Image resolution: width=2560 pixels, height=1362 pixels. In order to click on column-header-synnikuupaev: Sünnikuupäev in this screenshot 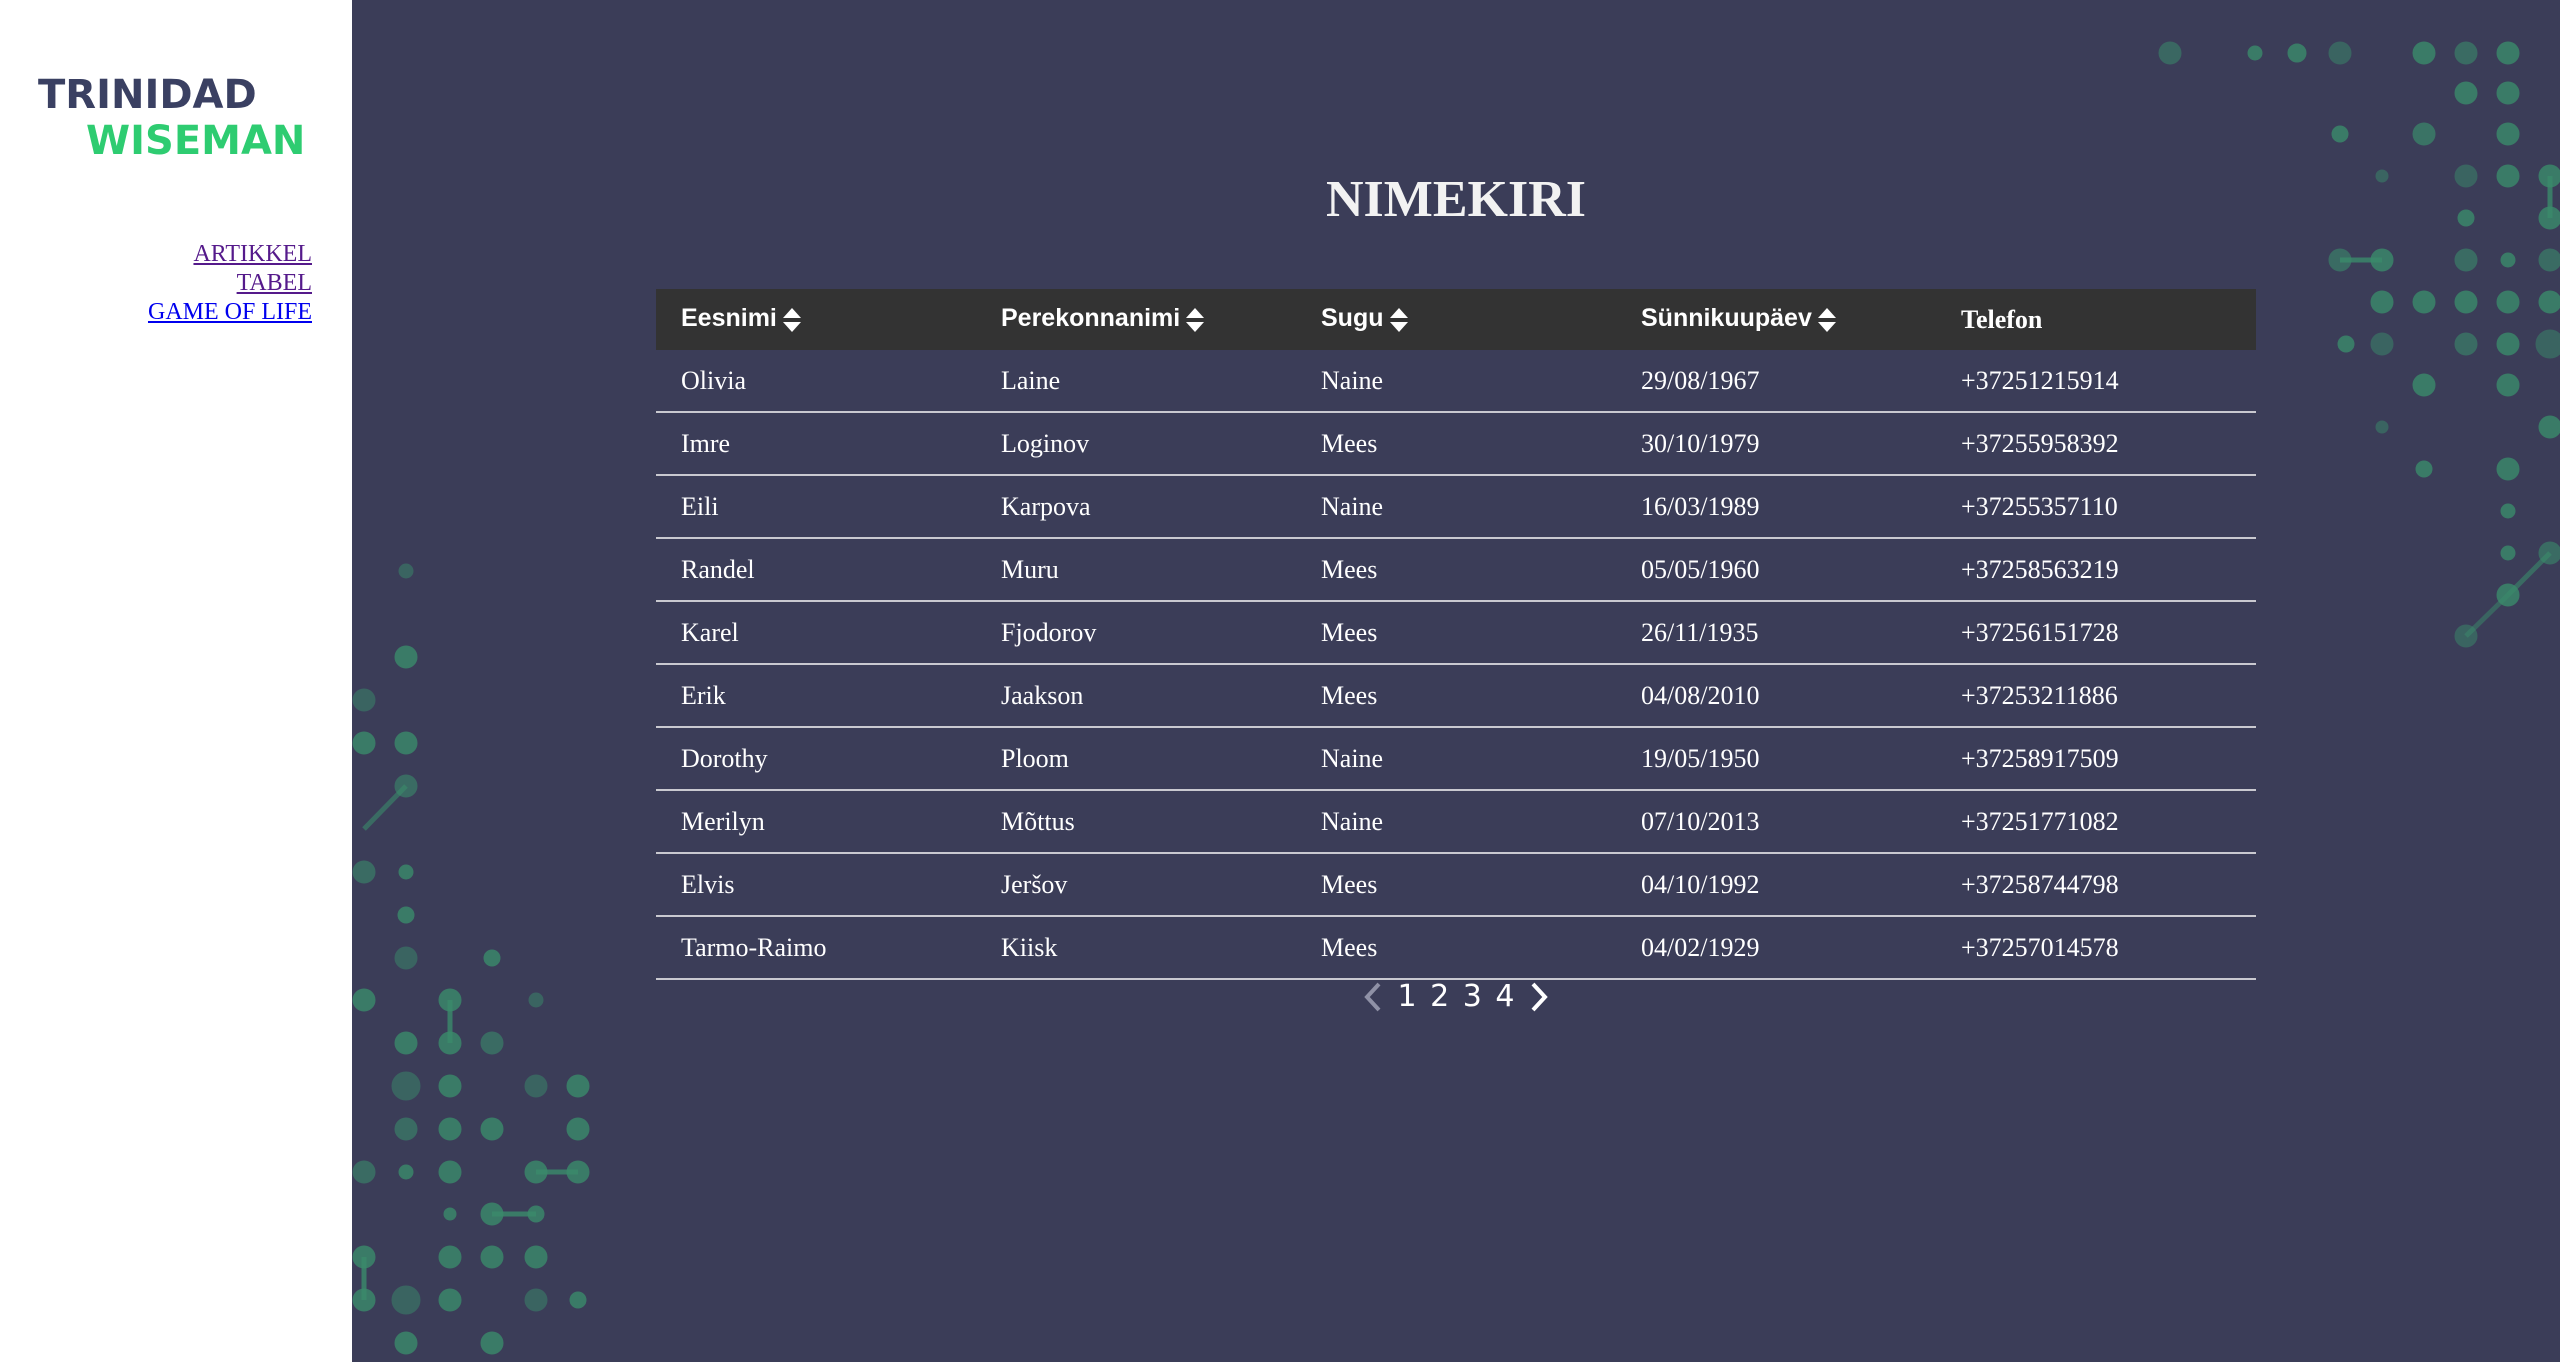, I will do `click(1776, 319)`.